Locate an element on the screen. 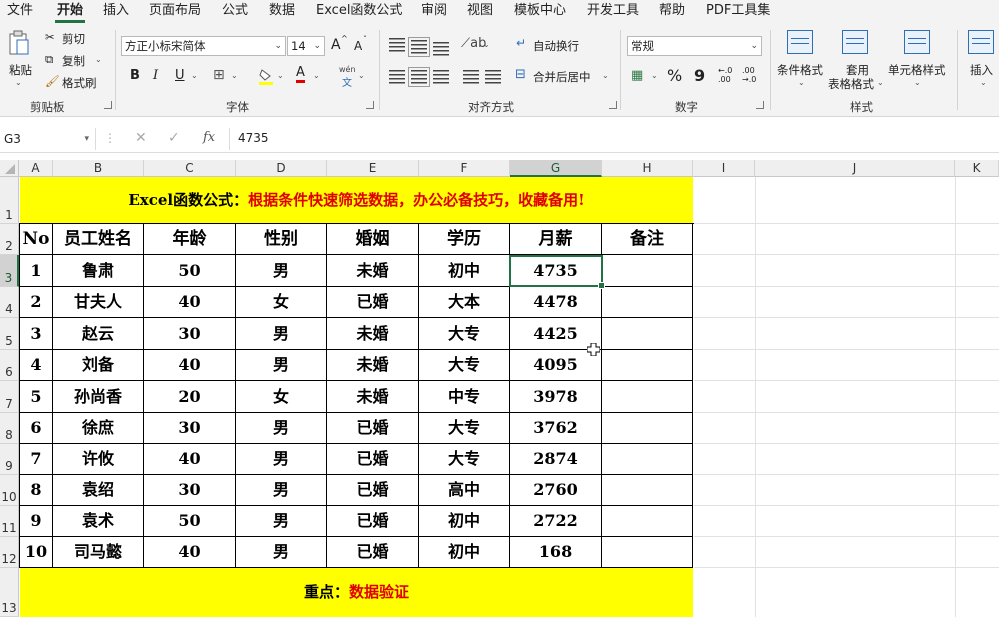  row-header: 7 is located at coordinates (9, 397).